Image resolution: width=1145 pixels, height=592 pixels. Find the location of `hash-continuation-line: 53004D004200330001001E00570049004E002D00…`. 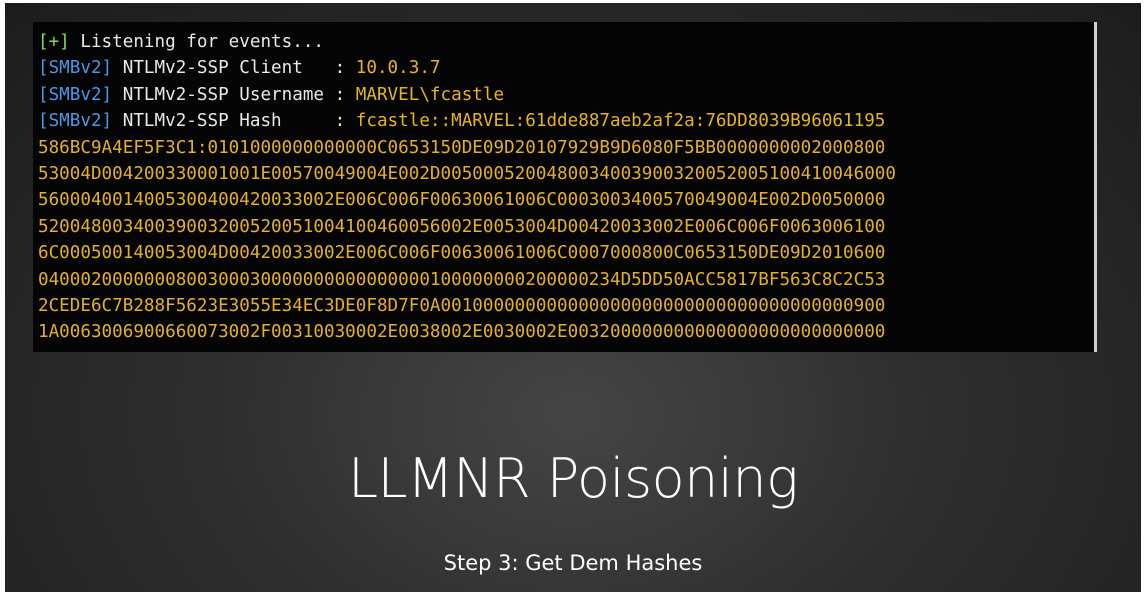

hash-continuation-line: 53004D004200330001001E00570049004E002D00… is located at coordinates (467, 173).